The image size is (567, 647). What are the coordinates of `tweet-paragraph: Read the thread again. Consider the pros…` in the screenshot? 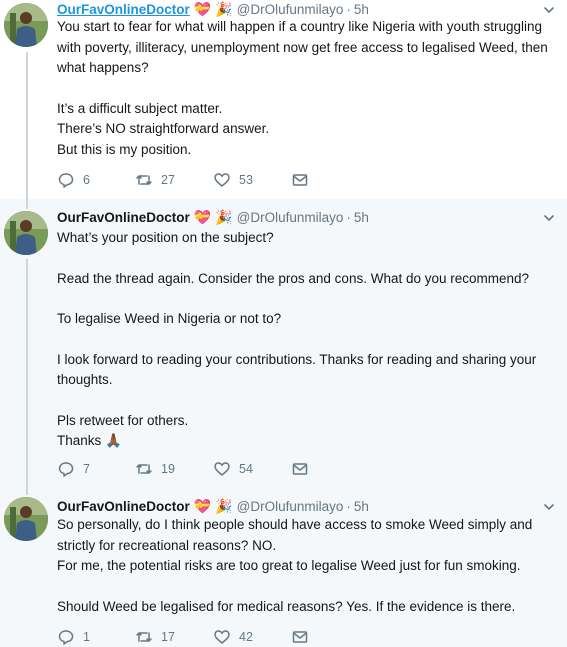 It's located at (293, 278).